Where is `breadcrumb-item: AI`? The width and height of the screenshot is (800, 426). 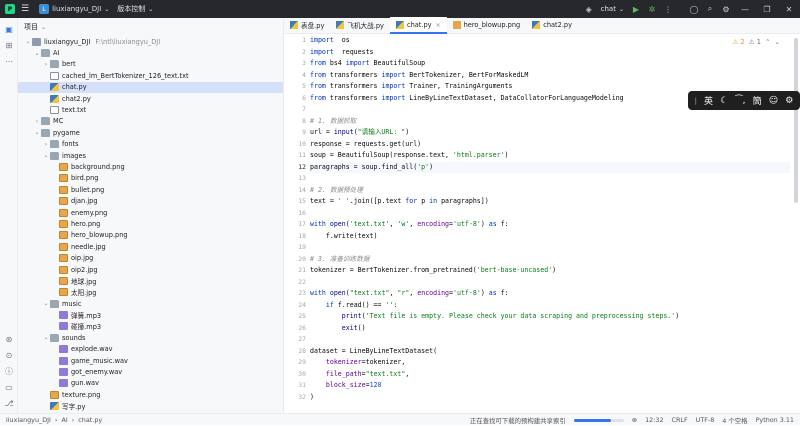 breadcrumb-item: AI is located at coordinates (64, 420).